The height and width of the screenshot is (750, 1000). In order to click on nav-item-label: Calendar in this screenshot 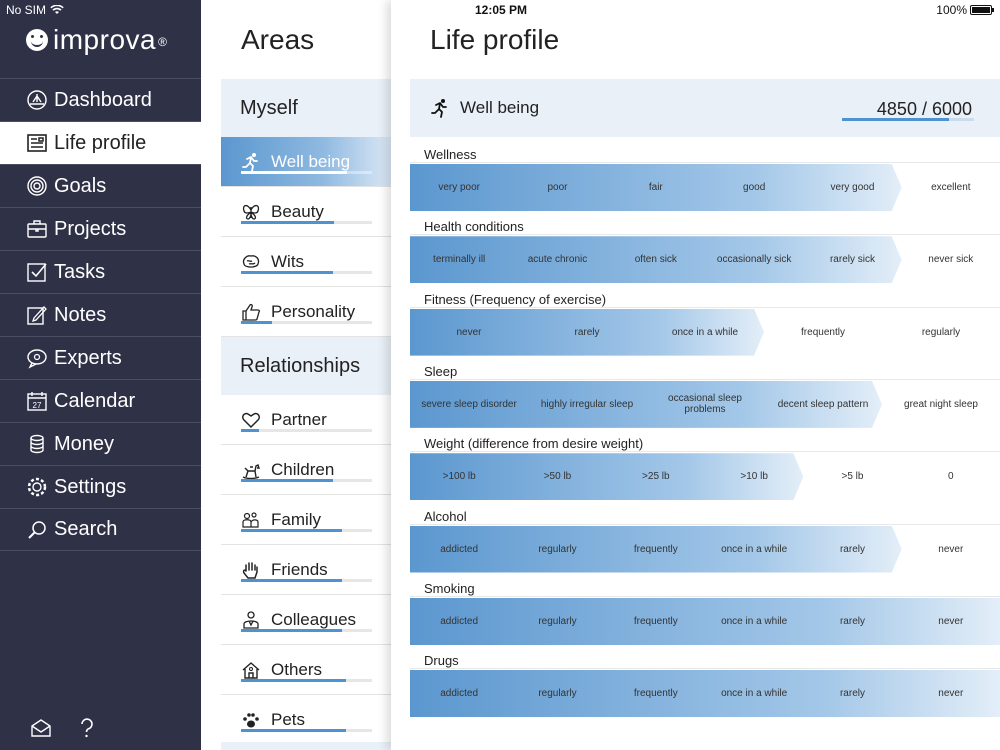, I will do `click(95, 400)`.